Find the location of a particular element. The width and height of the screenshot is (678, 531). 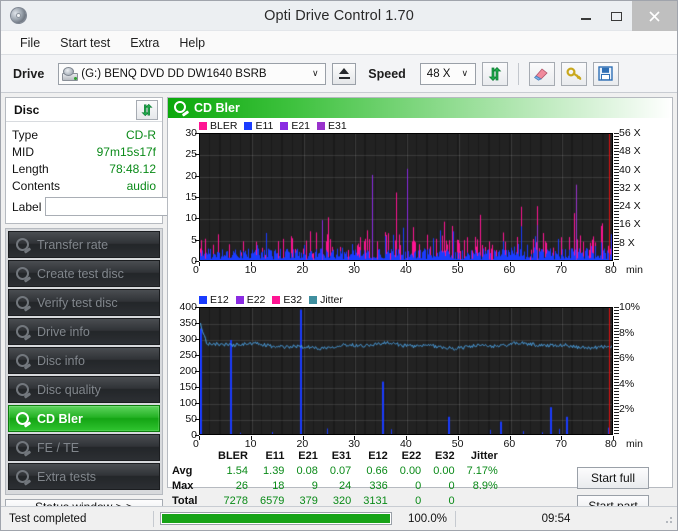

axis-tick-label: 250 is located at coordinates (188, 355).